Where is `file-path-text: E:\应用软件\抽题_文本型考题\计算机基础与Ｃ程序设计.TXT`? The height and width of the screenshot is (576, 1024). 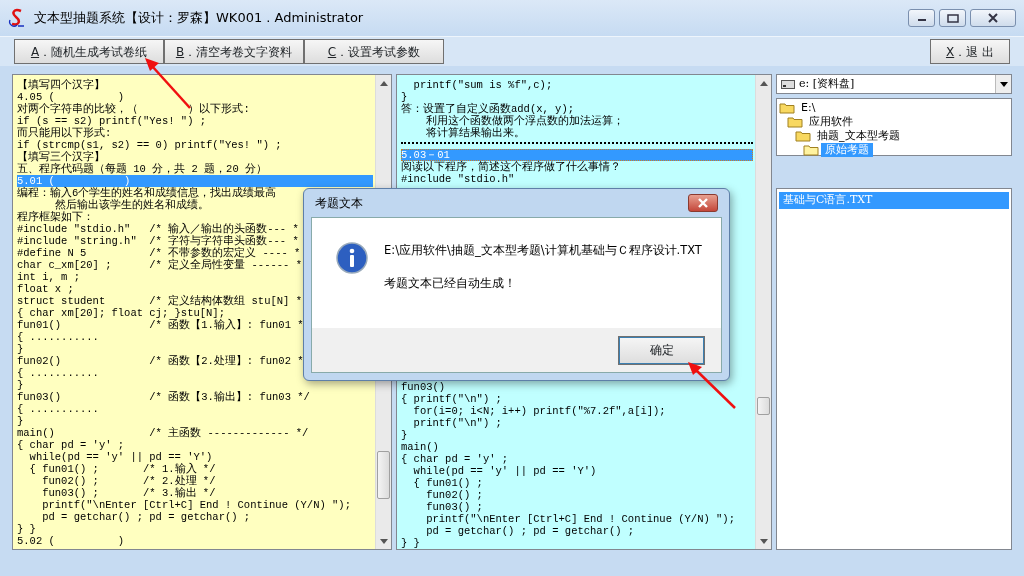 file-path-text: E:\应用软件\抽题_文本型考题\计算机基础与Ｃ程序设计.TXT is located at coordinates (543, 250).